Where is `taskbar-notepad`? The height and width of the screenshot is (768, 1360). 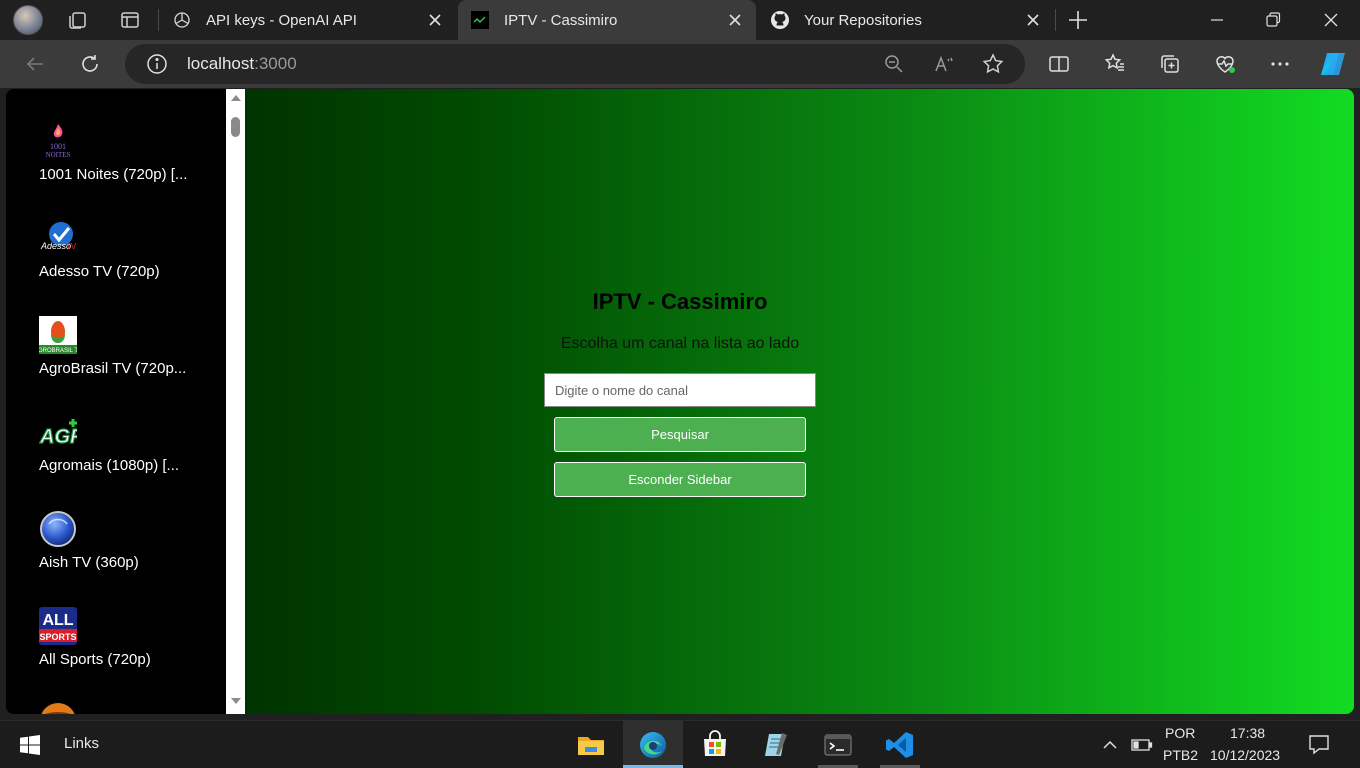
taskbar-notepad is located at coordinates (776, 744).